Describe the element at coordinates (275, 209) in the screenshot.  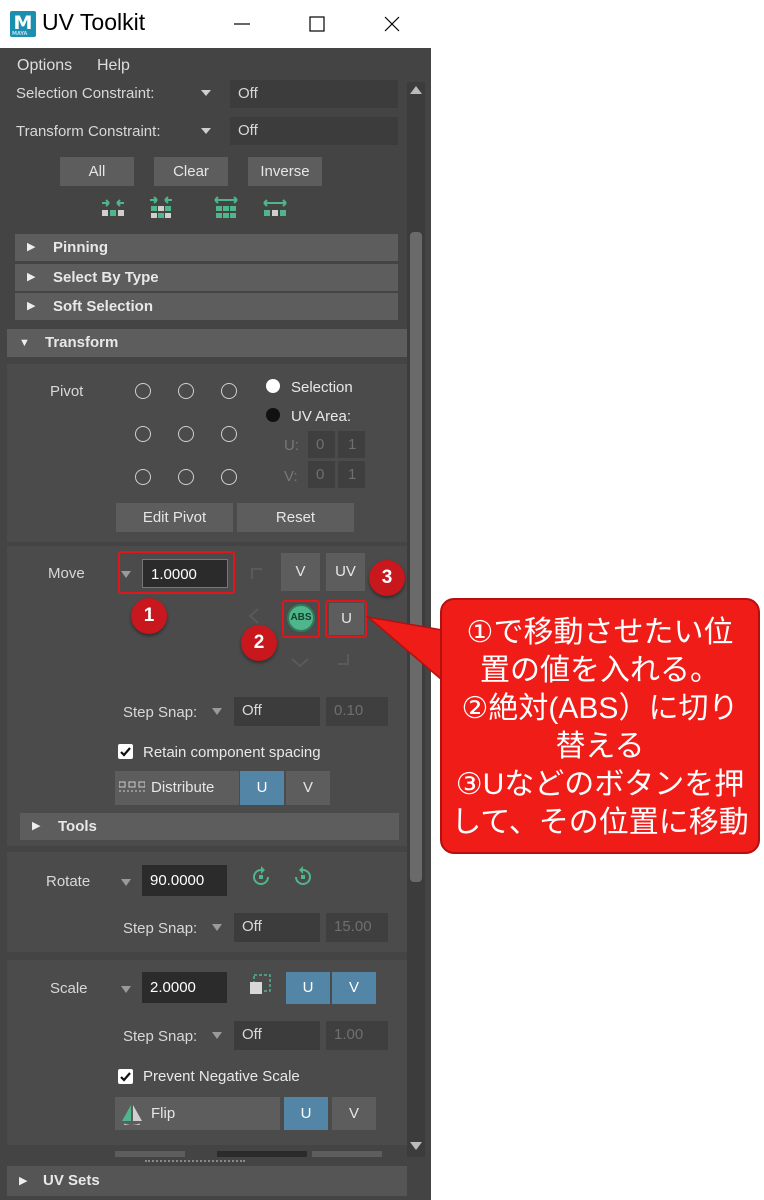
I see `grow-selection-icon` at that location.